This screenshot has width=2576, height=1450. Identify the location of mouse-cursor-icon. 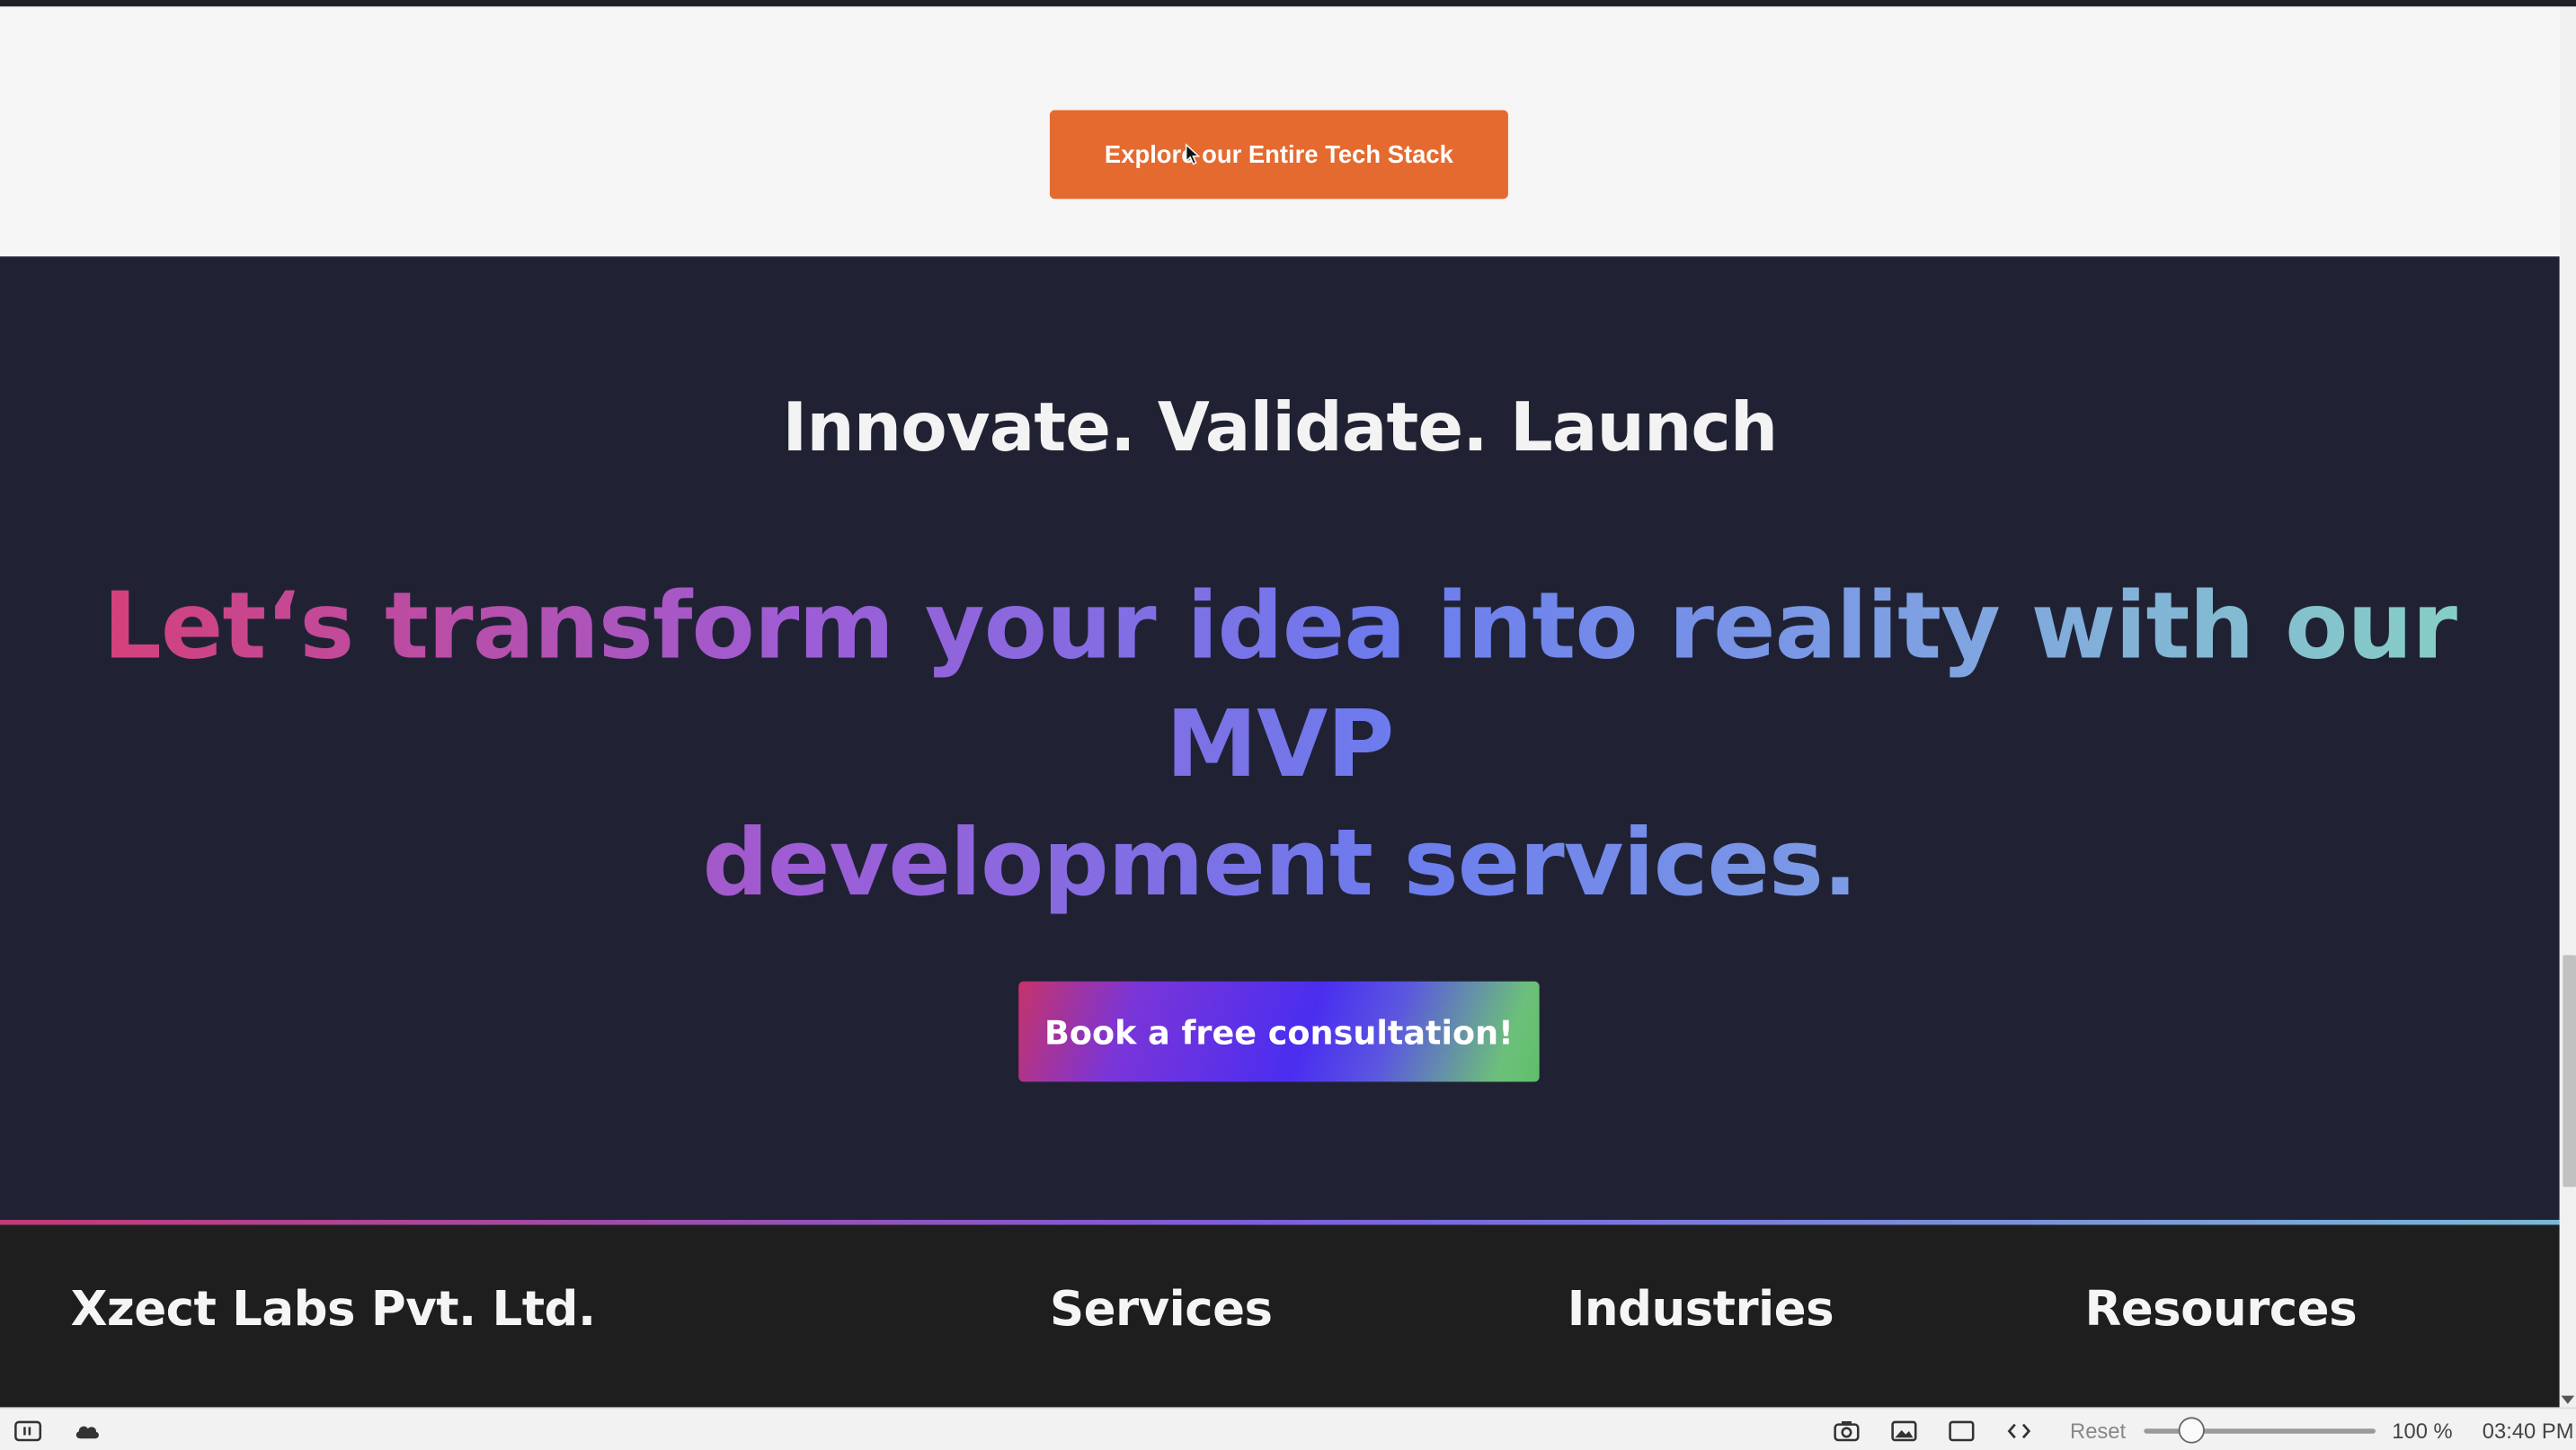
(1193, 154).